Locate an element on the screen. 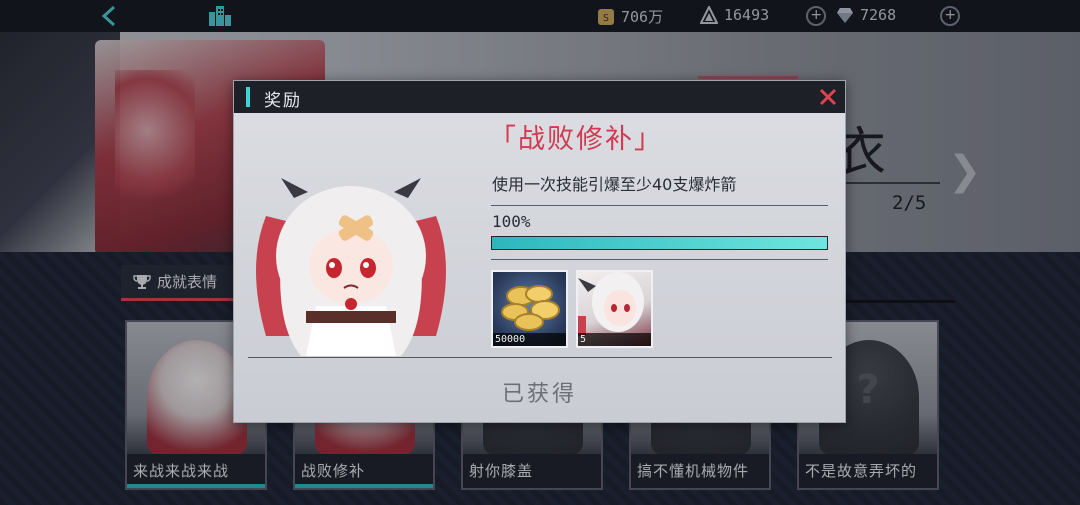 The image size is (1080, 505). close-x-icon is located at coordinates (828, 97).